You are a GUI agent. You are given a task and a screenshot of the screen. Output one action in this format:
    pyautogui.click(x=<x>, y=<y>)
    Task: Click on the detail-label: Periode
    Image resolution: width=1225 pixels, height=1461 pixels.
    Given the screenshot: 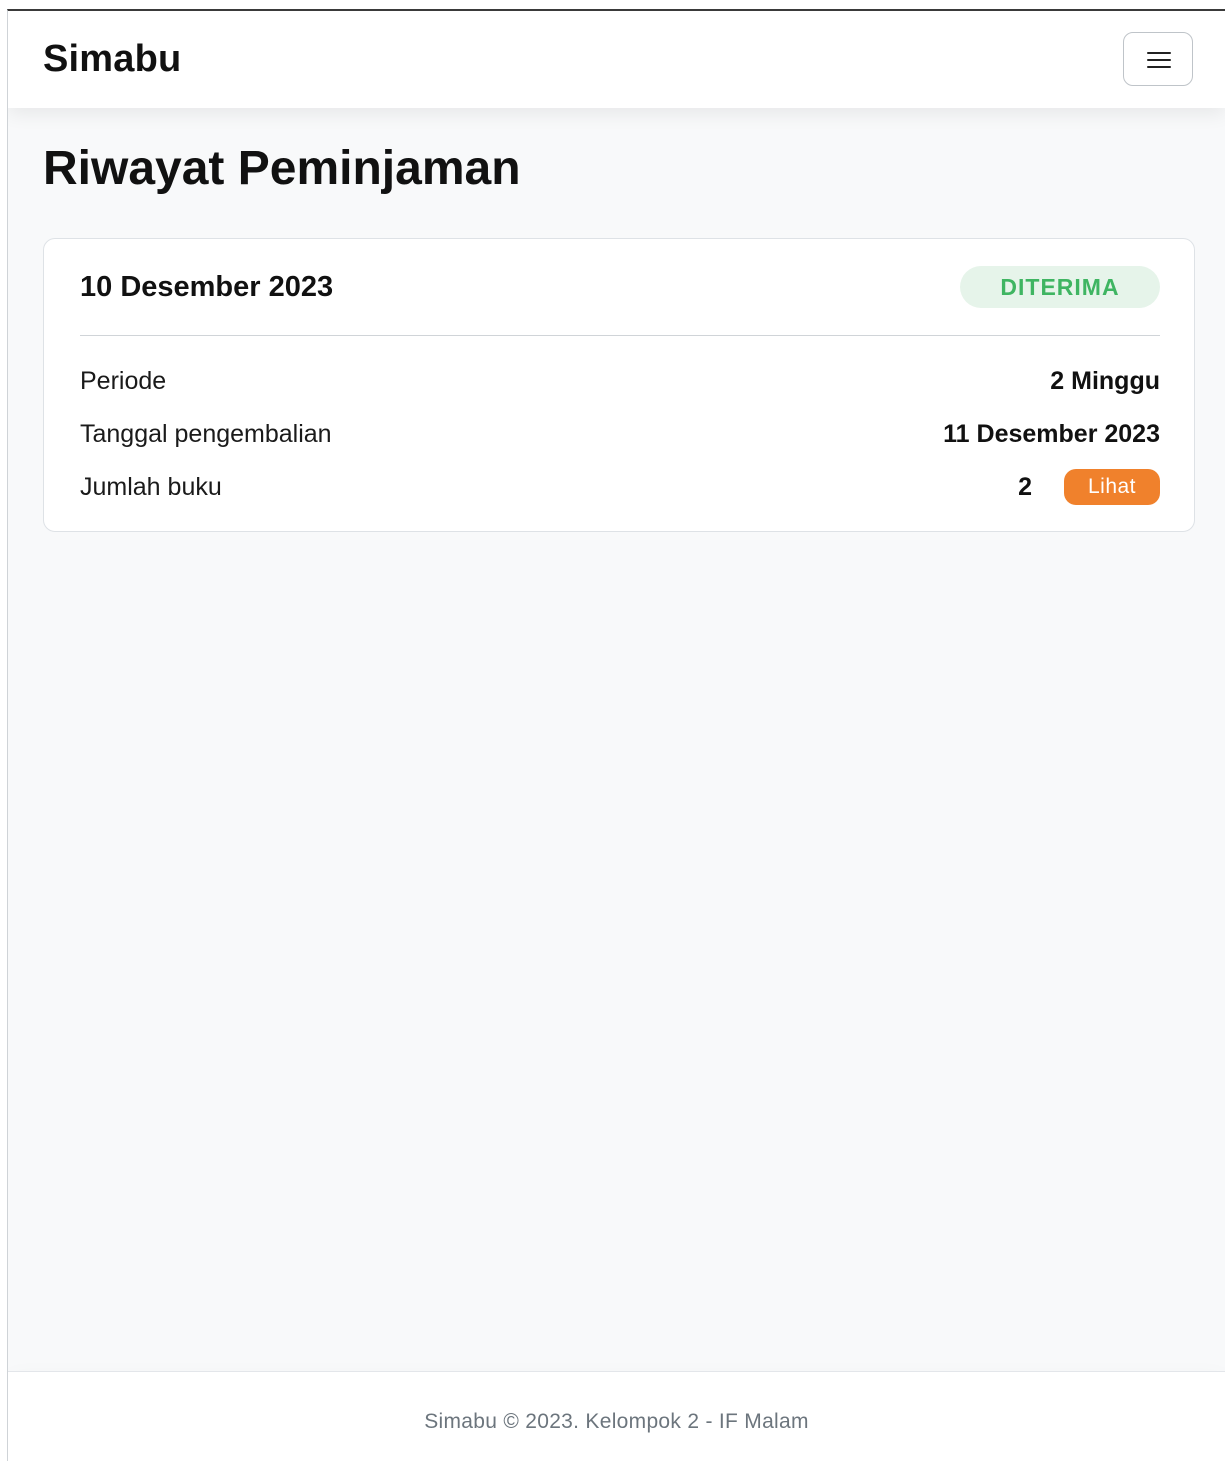 What is the action you would take?
    pyautogui.click(x=123, y=381)
    